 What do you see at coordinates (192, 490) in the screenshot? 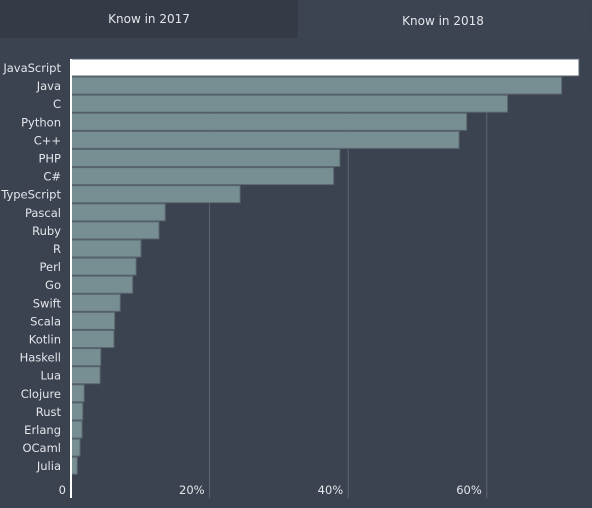
I see `x-tick-label: 20%` at bounding box center [192, 490].